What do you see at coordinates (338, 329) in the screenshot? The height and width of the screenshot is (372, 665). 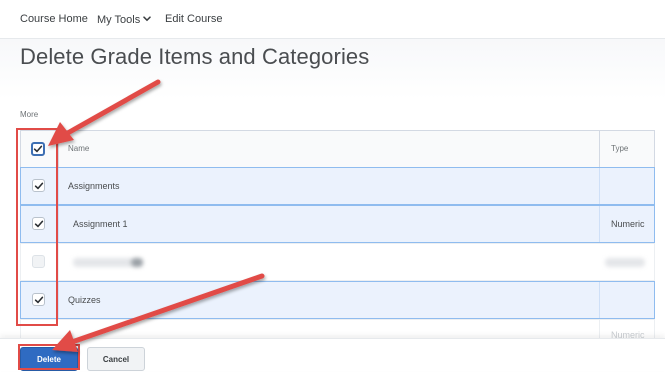 I see `table-row-partial: Numeric` at bounding box center [338, 329].